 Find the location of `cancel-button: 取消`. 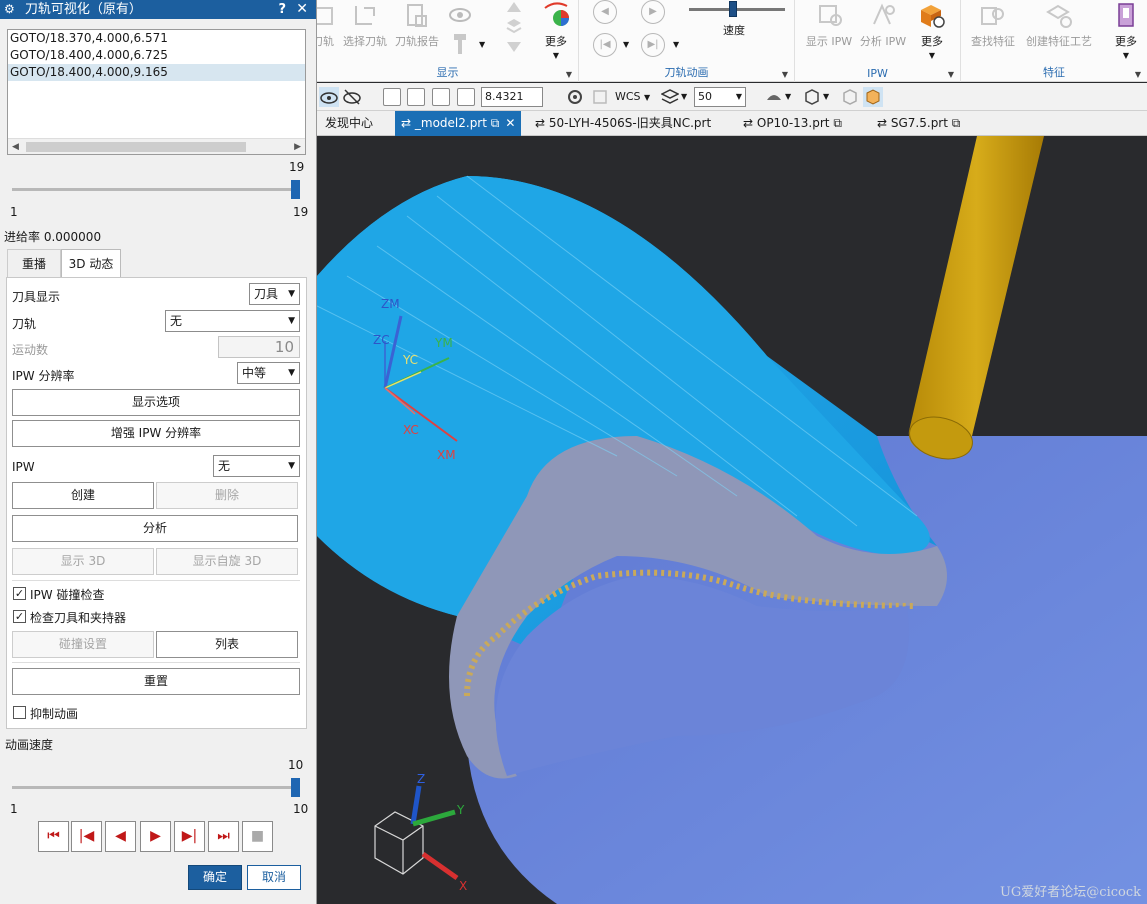

cancel-button: 取消 is located at coordinates (274, 877).